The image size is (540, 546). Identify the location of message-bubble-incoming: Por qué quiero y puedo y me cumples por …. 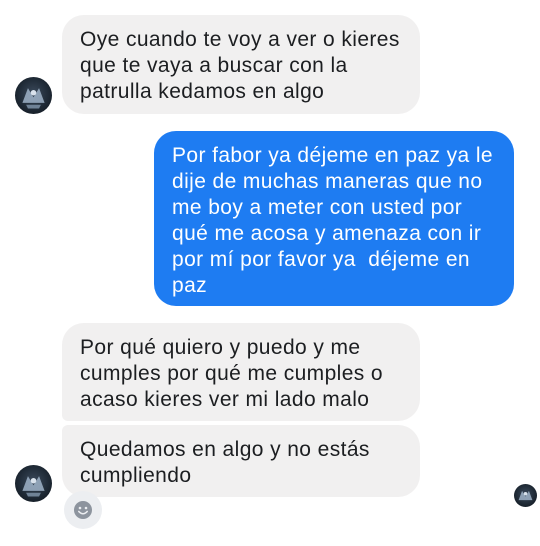
(241, 372).